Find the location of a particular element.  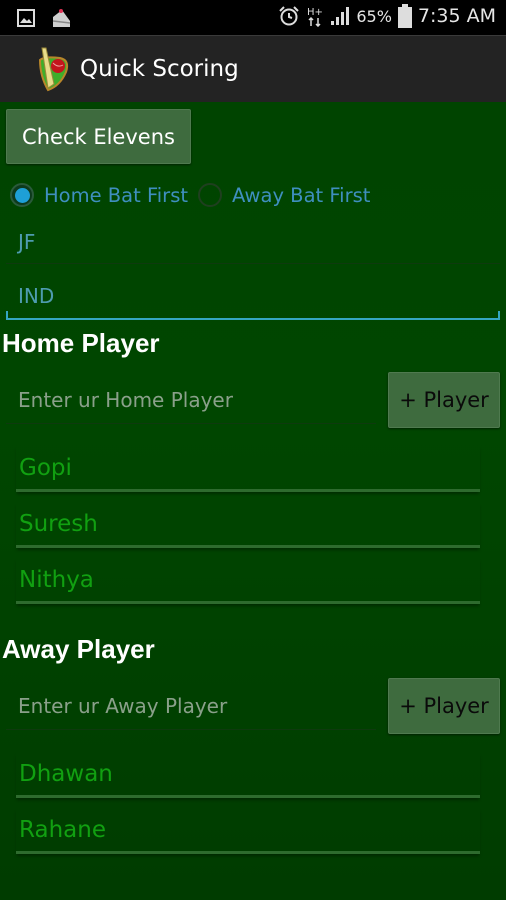

away-team-field: IND is located at coordinates (253, 297).